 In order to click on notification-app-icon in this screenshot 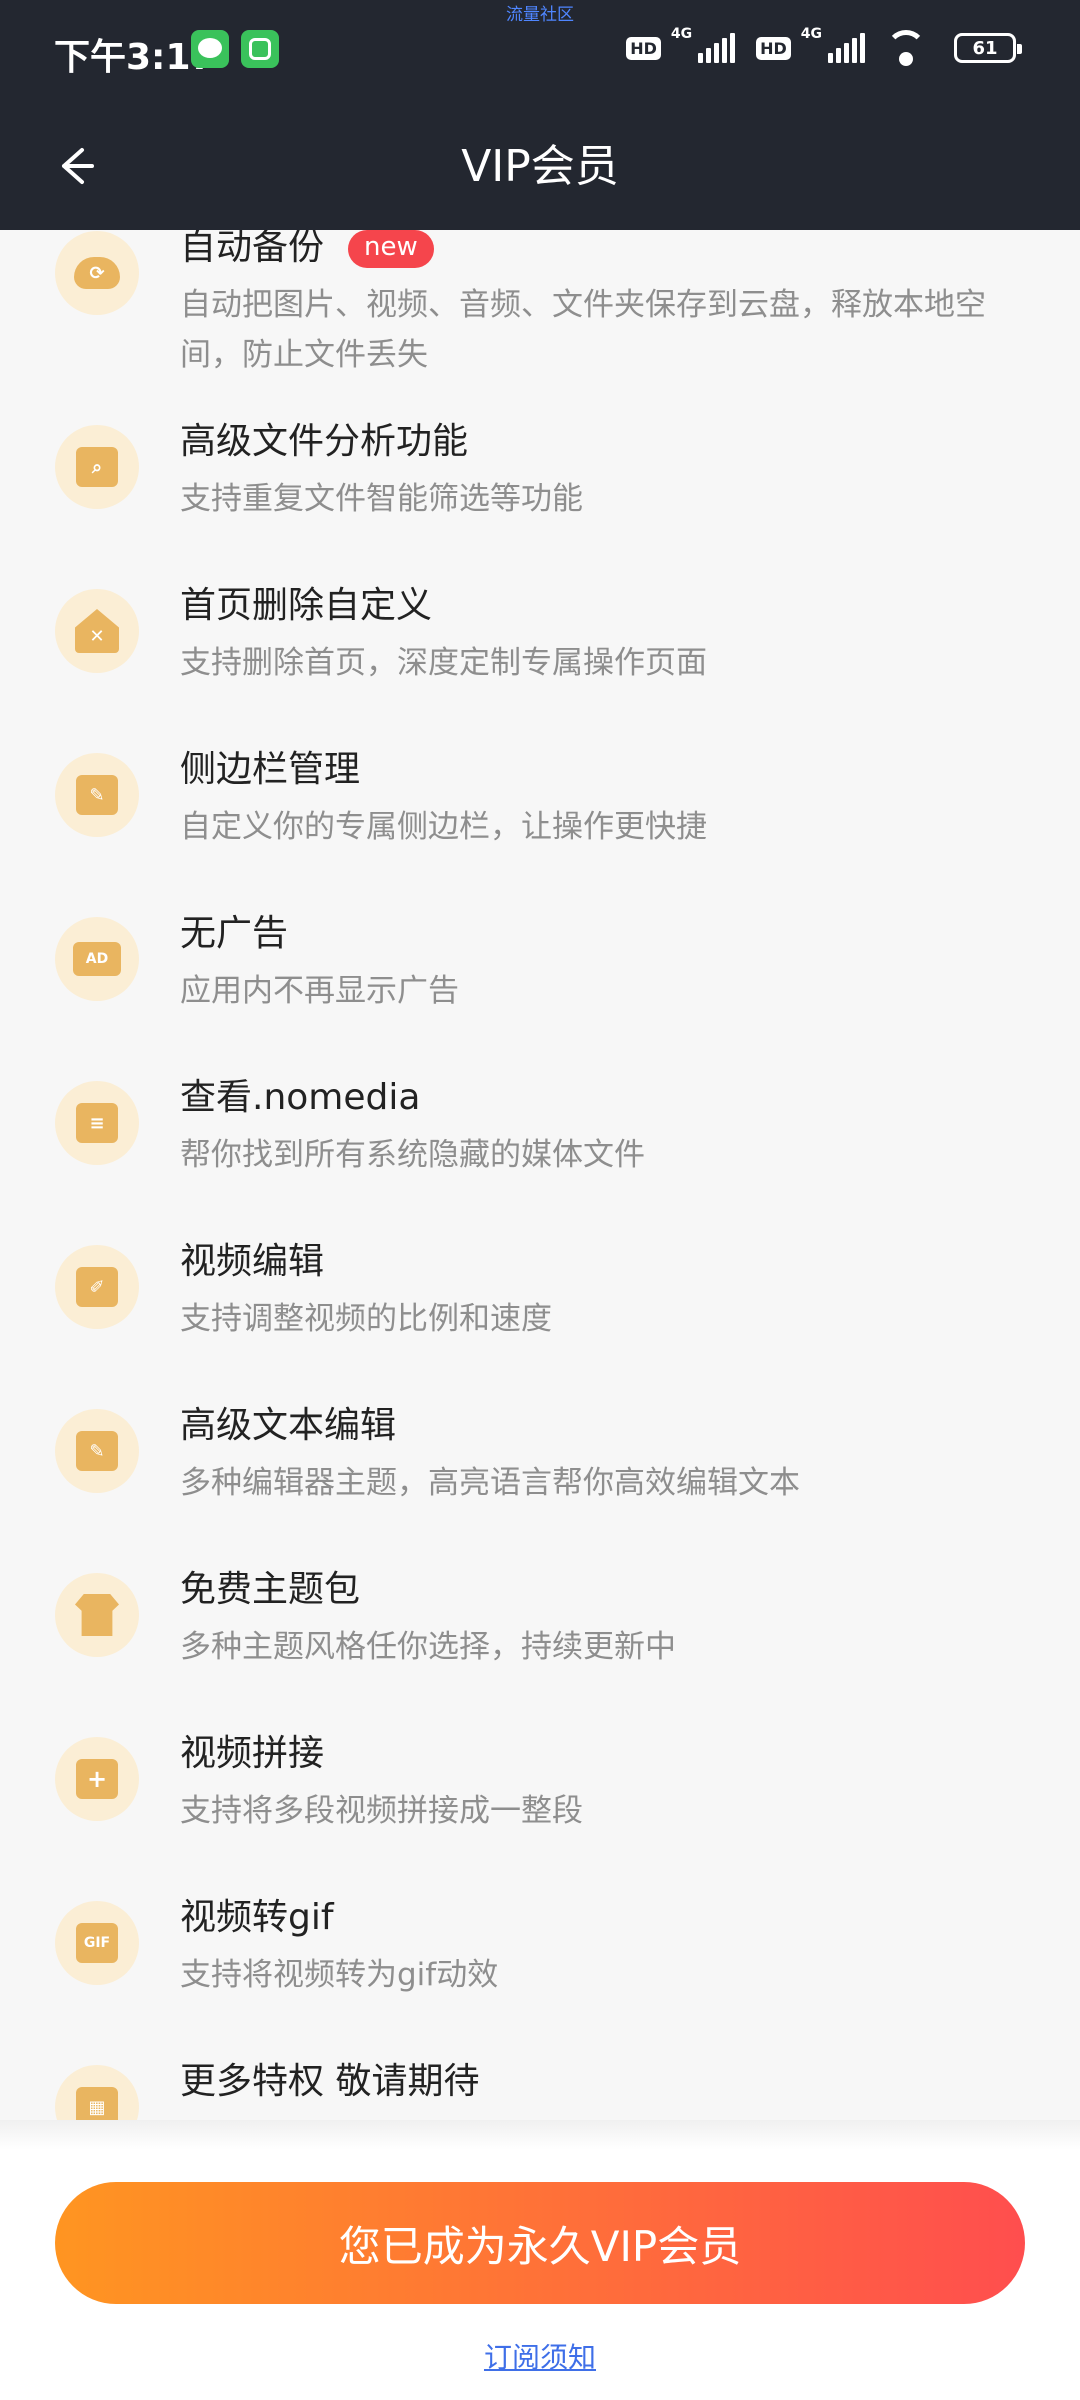, I will do `click(260, 49)`.